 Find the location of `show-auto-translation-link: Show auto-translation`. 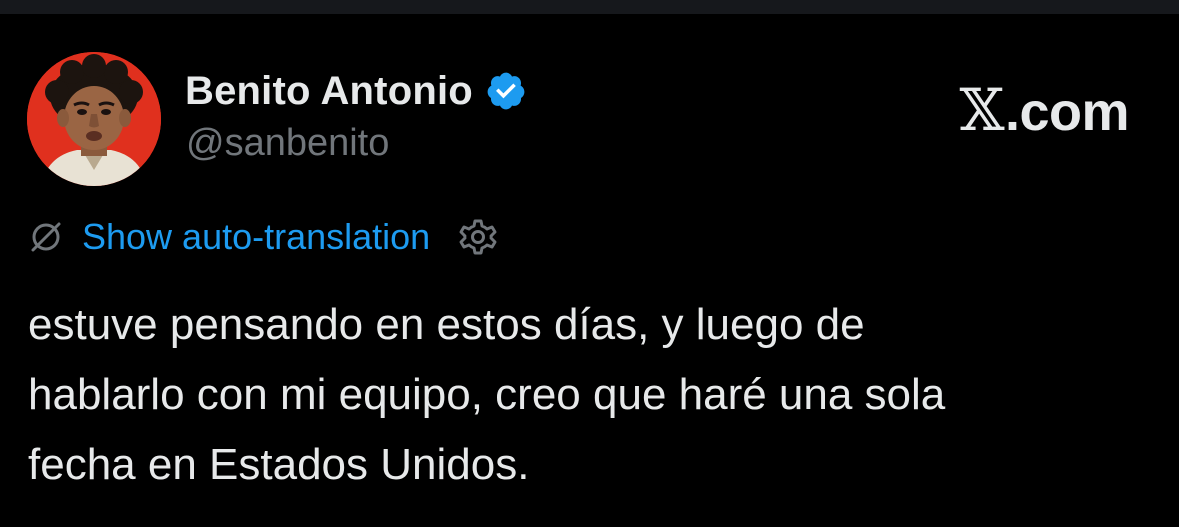

show-auto-translation-link: Show auto-translation is located at coordinates (256, 237).